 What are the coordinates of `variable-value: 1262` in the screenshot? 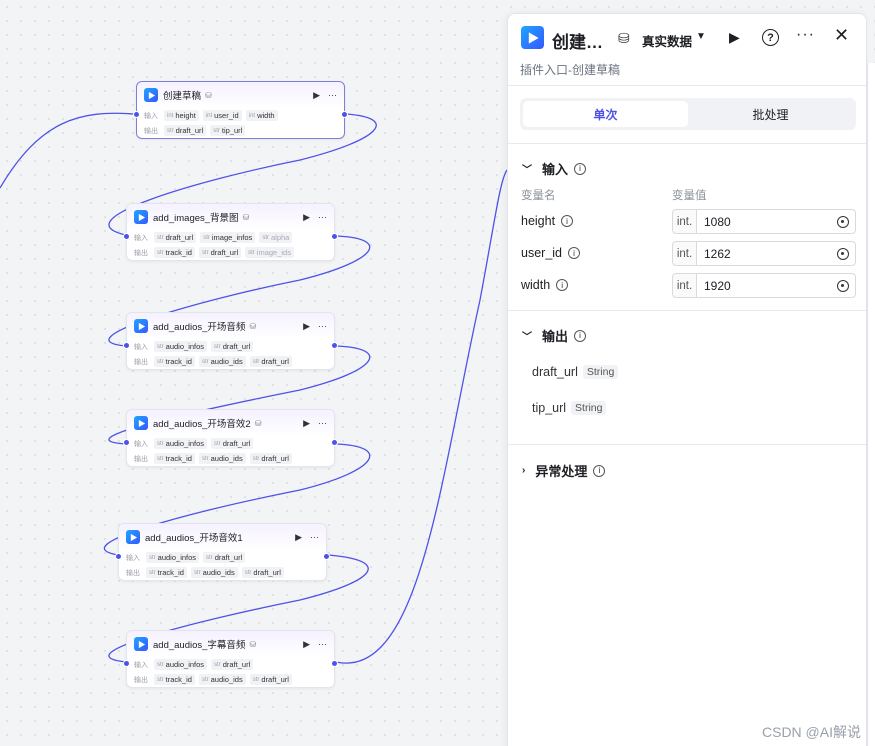 It's located at (717, 254).